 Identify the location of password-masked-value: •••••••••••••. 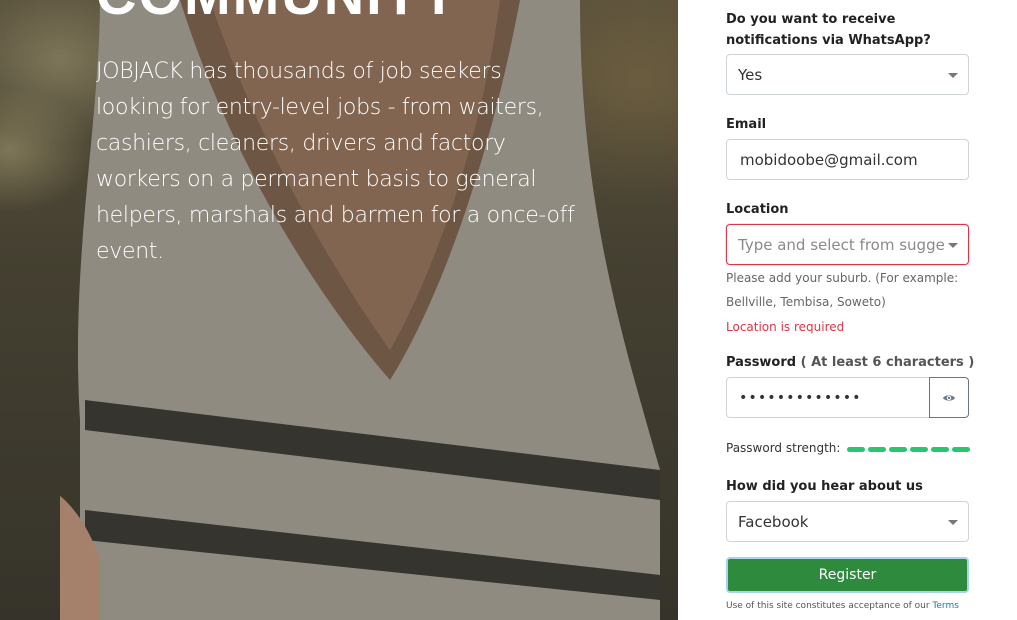
(800, 397).